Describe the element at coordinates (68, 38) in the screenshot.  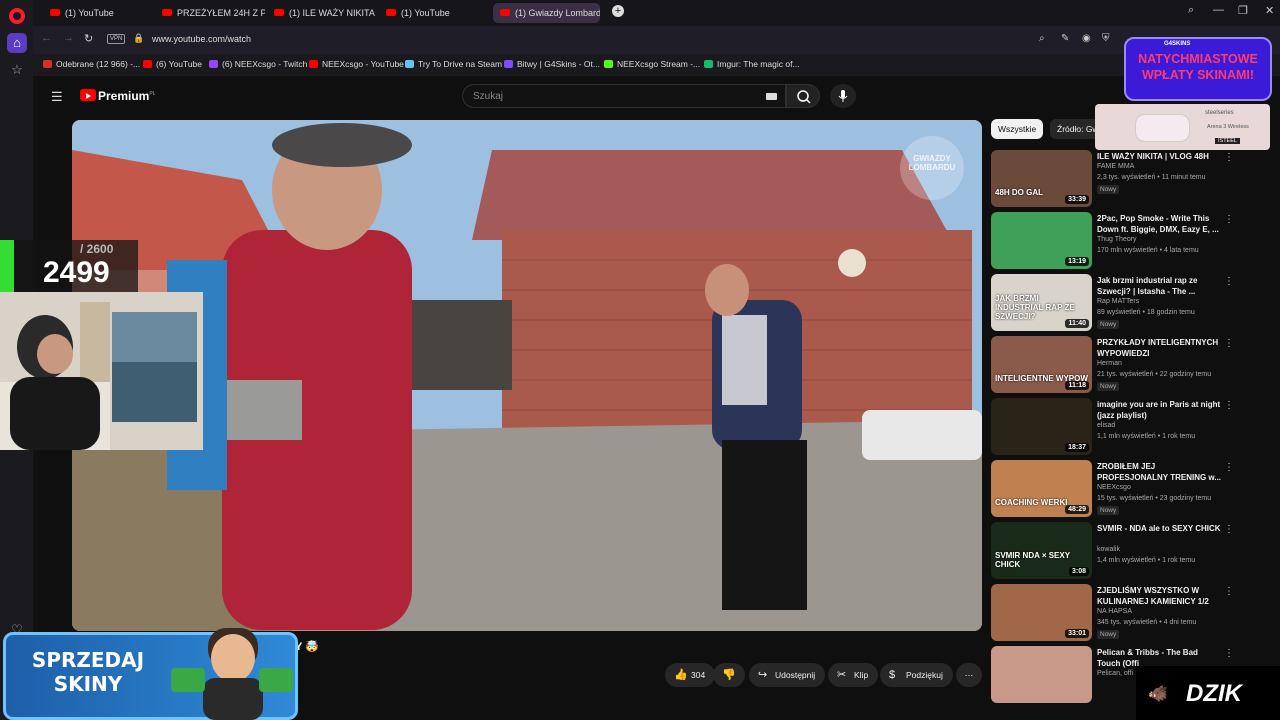
I see `forward-icon: →` at that location.